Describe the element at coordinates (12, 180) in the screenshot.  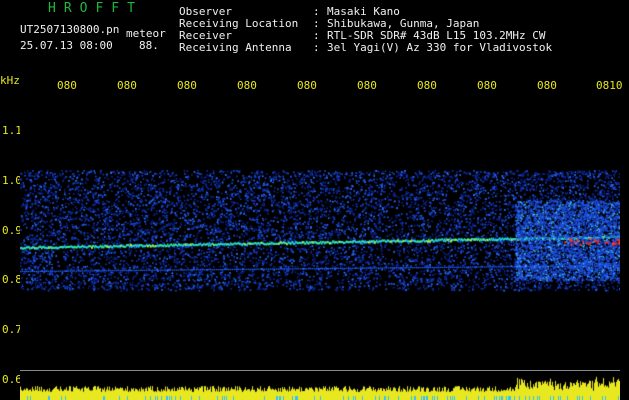
I see `y-tick-label: 1.0` at that location.